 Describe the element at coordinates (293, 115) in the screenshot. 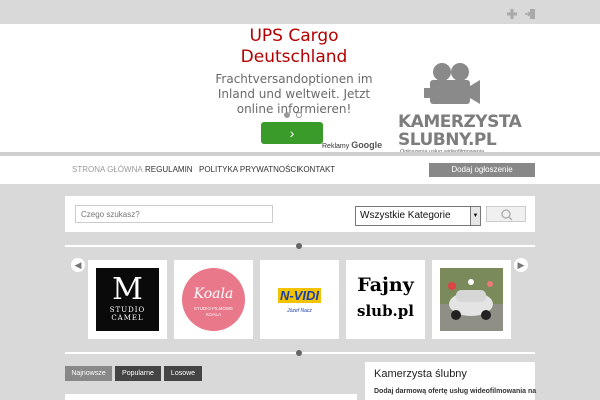

I see `ad-pager` at that location.